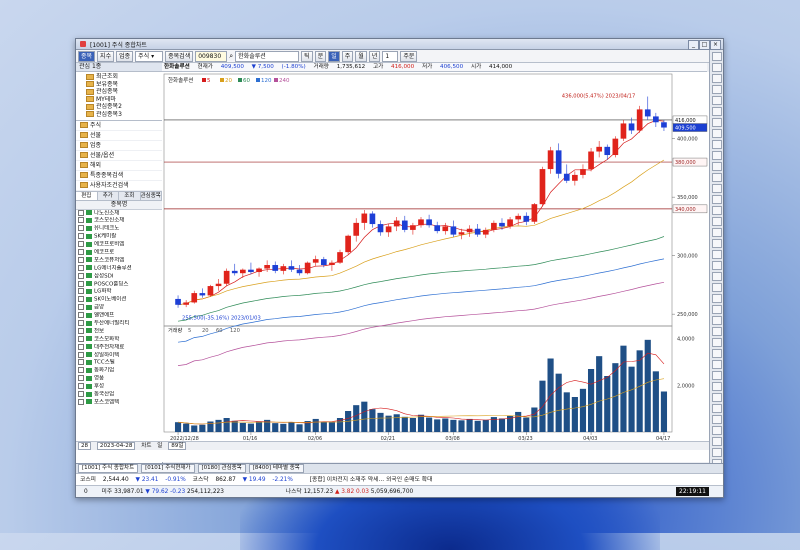  I want to click on category-item: 선물, so click(119, 136).